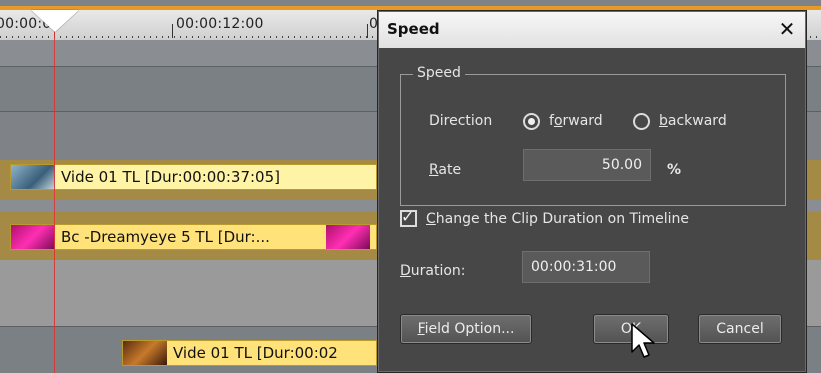  What do you see at coordinates (450, 170) in the screenshot?
I see `label-part: ate` at bounding box center [450, 170].